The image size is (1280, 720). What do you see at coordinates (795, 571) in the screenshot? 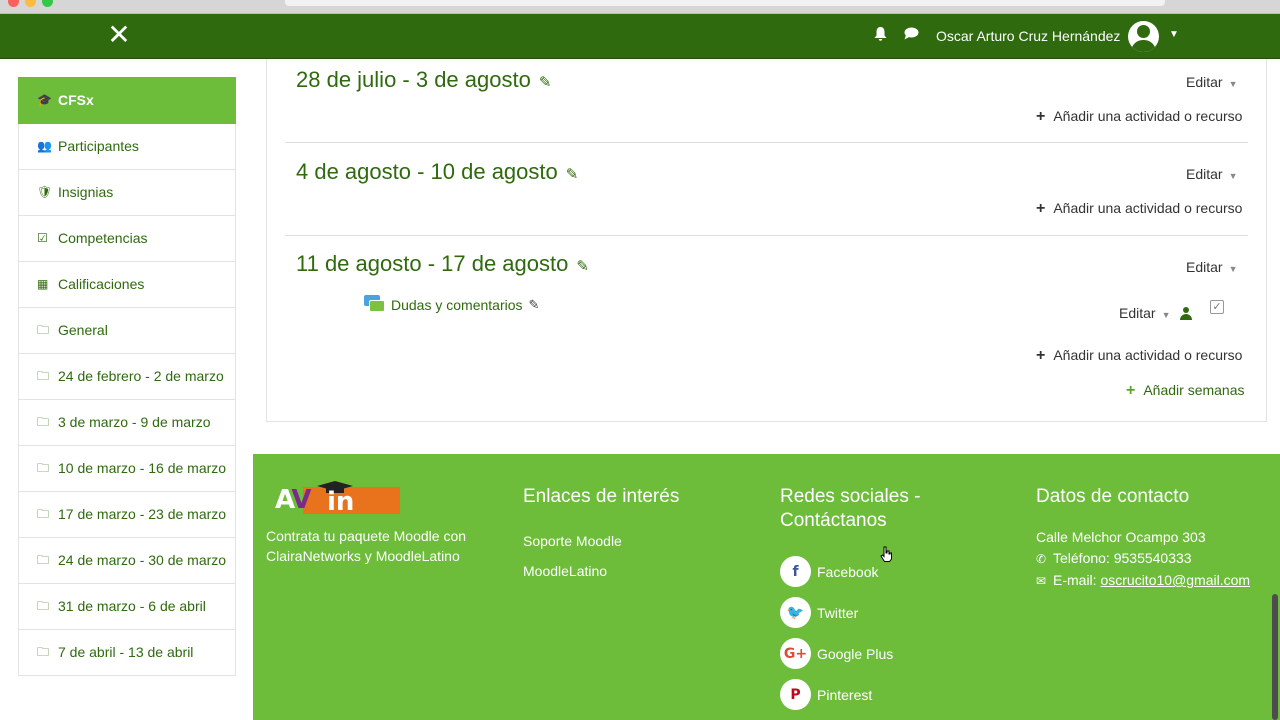
I see `facebook-icon: f` at bounding box center [795, 571].